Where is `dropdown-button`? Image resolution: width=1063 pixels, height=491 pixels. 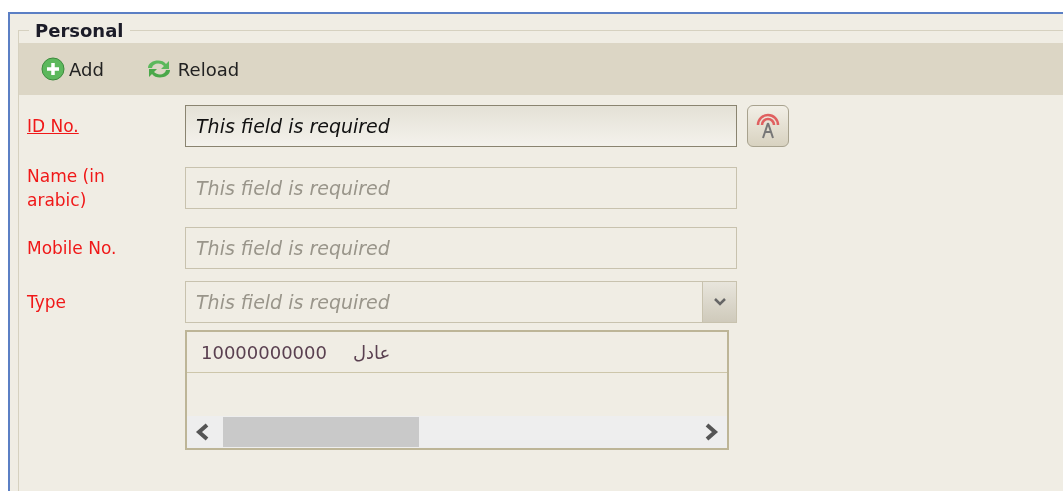 dropdown-button is located at coordinates (719, 302).